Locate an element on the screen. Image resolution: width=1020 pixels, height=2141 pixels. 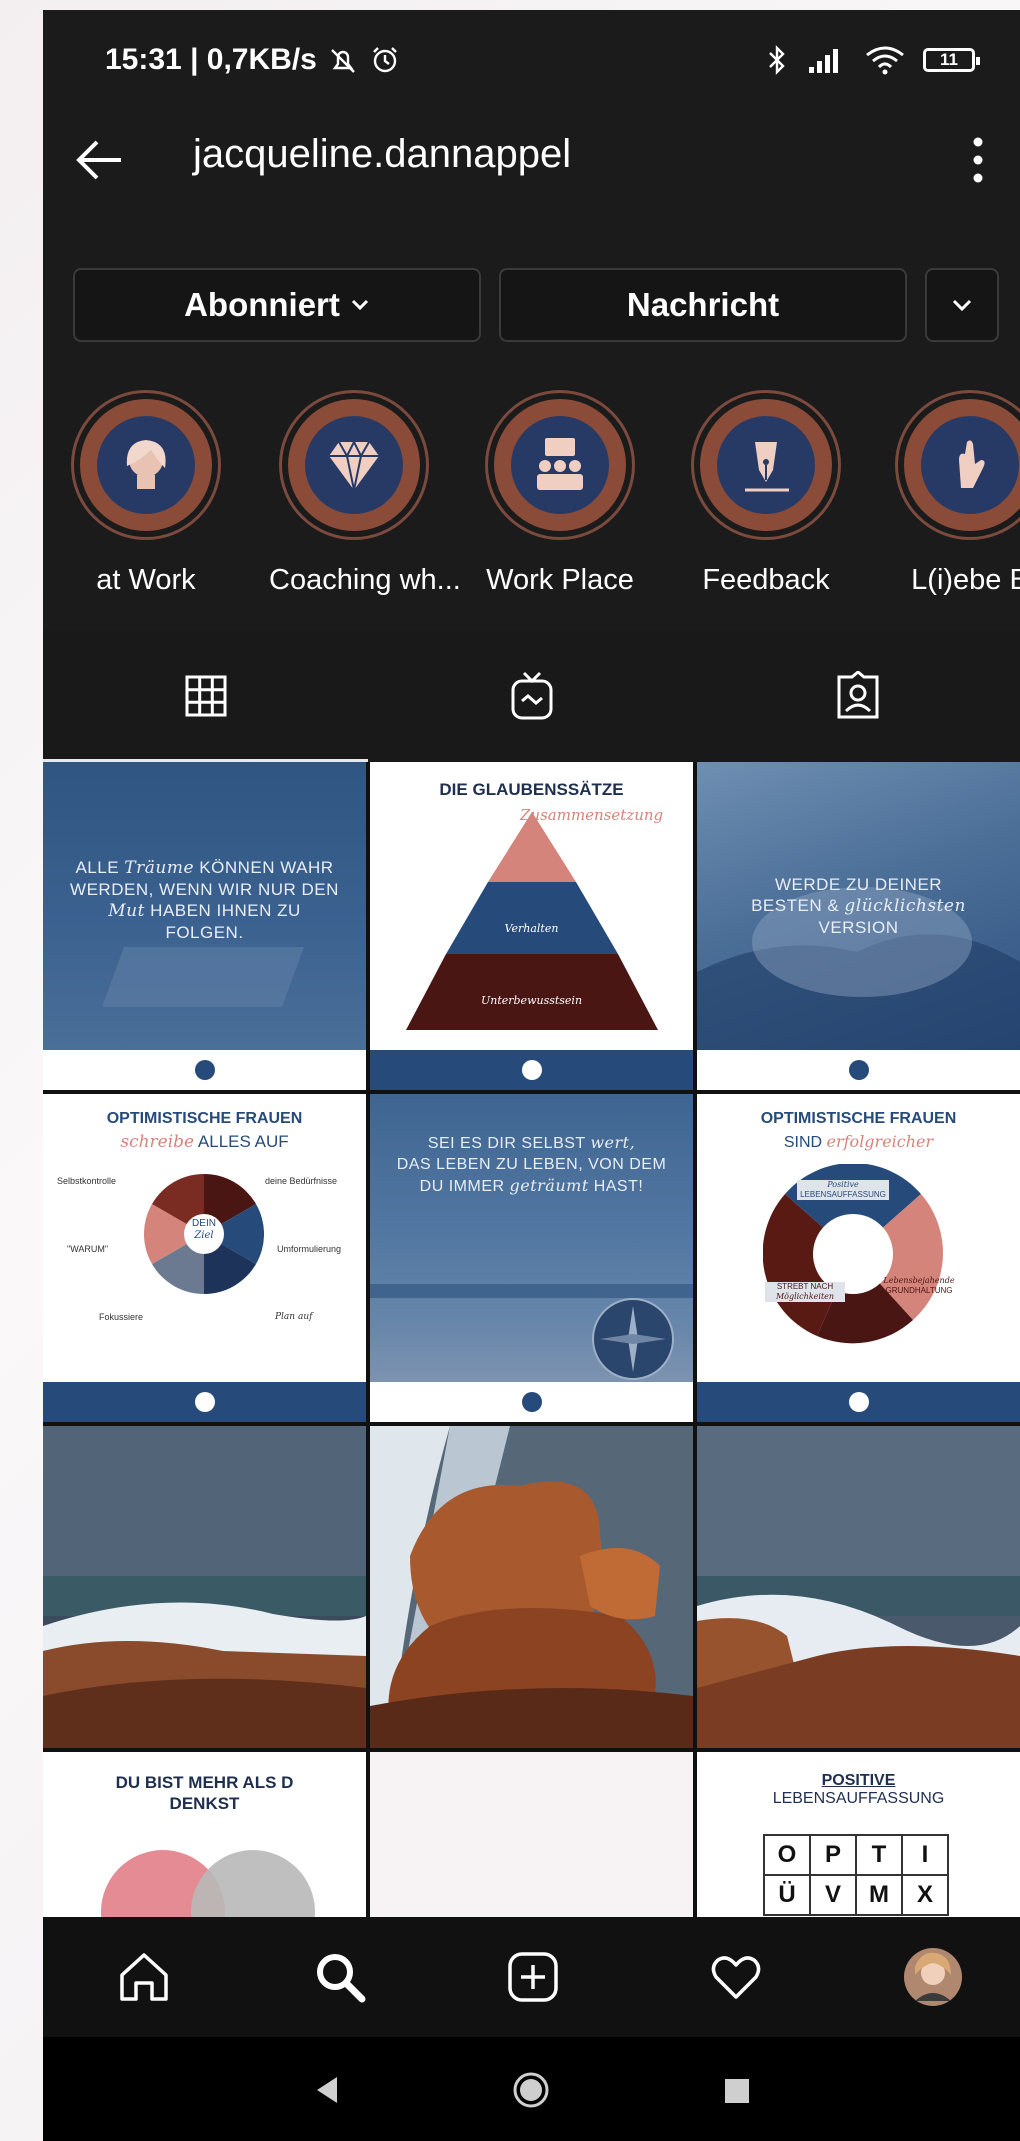
letter-cell: V is located at coordinates (834, 1896).